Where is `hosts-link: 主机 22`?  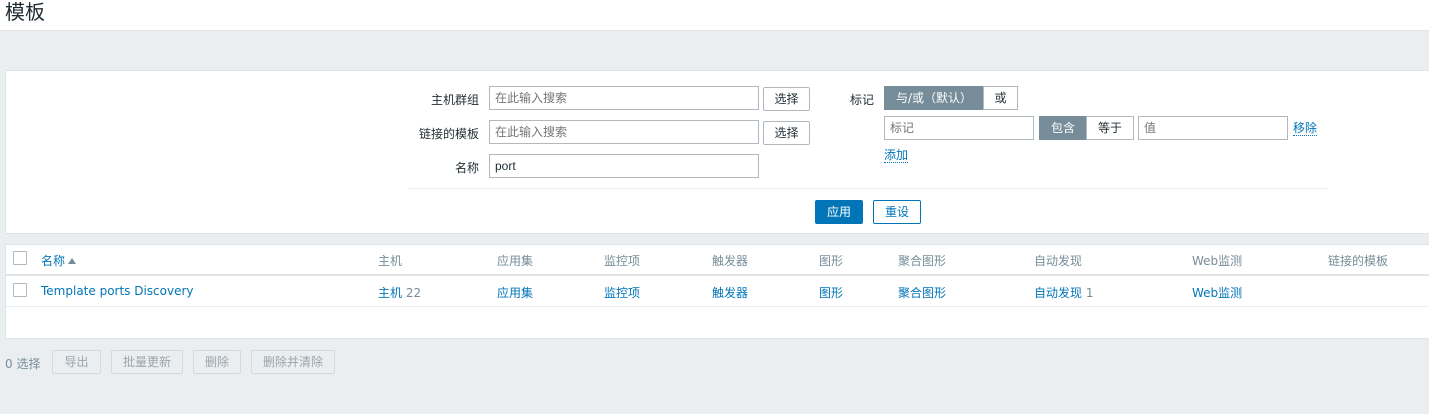
hosts-link: 主机 22 is located at coordinates (399, 292).